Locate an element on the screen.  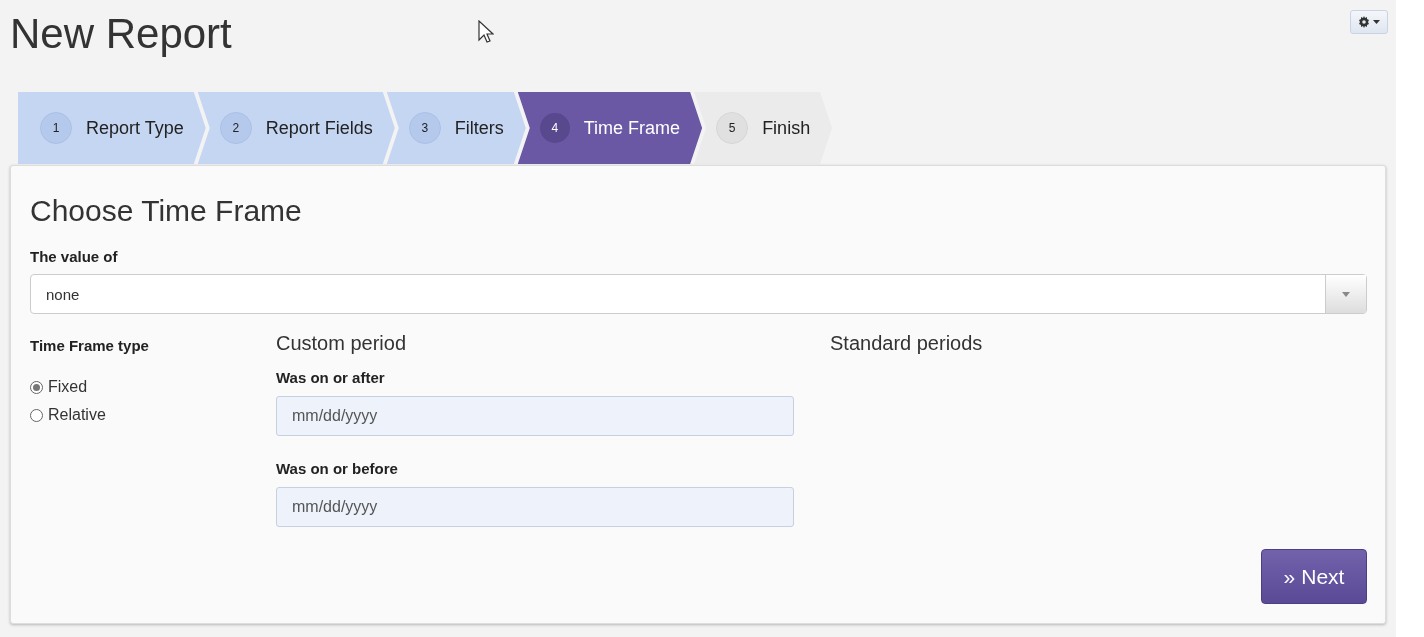
wizard-step: 1 Report Type is located at coordinates (112, 128).